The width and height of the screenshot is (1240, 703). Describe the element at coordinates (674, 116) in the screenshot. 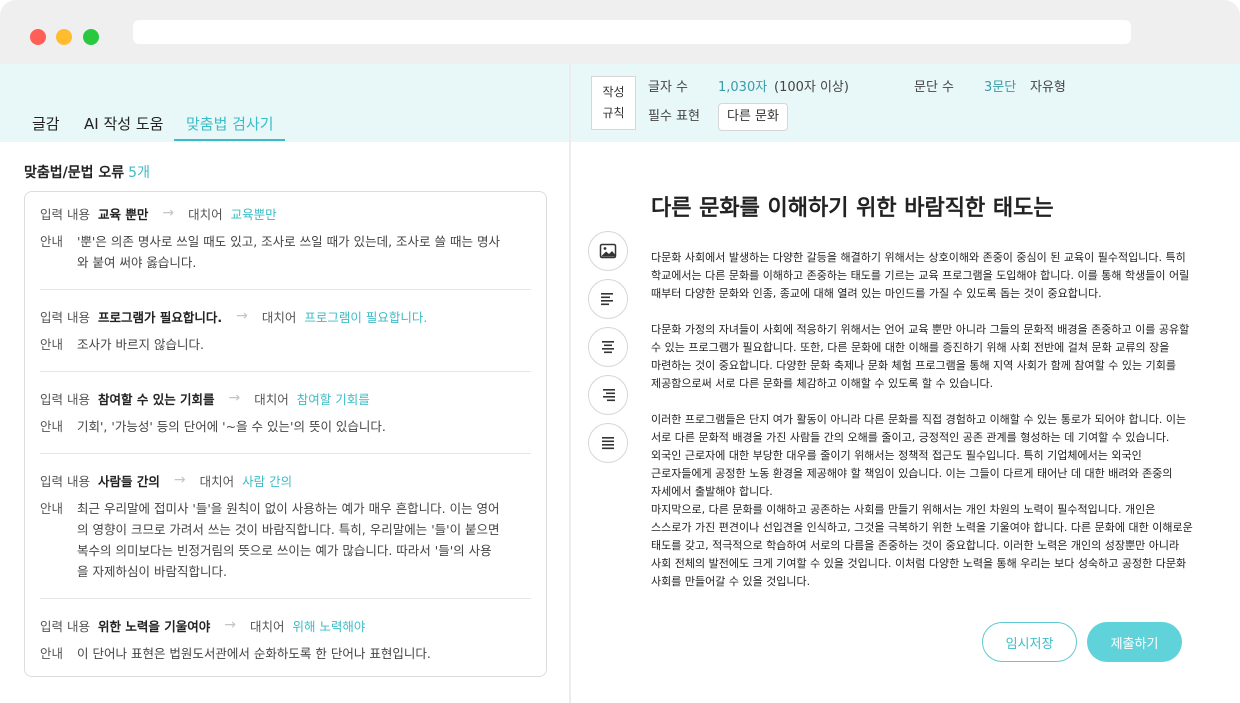

I see `required-expression-label: 필수 표현` at that location.